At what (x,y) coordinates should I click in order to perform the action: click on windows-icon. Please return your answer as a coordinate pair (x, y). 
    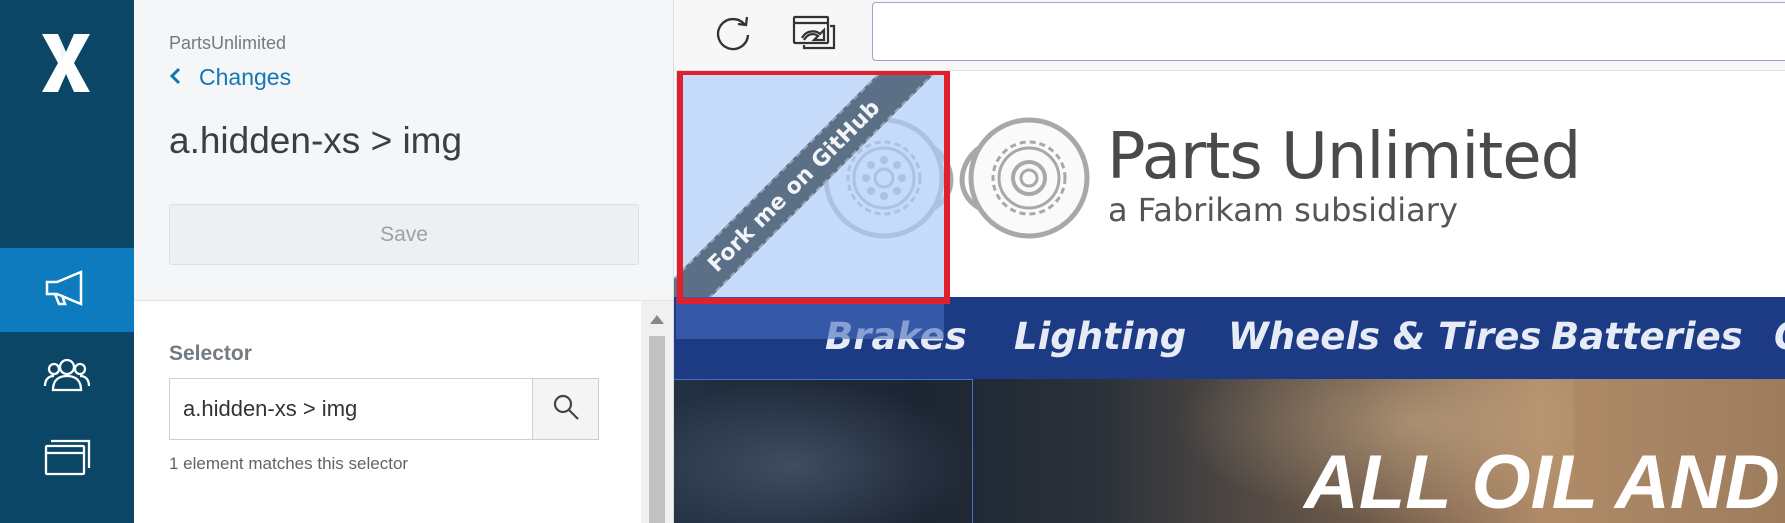
    Looking at the image, I should click on (67, 460).